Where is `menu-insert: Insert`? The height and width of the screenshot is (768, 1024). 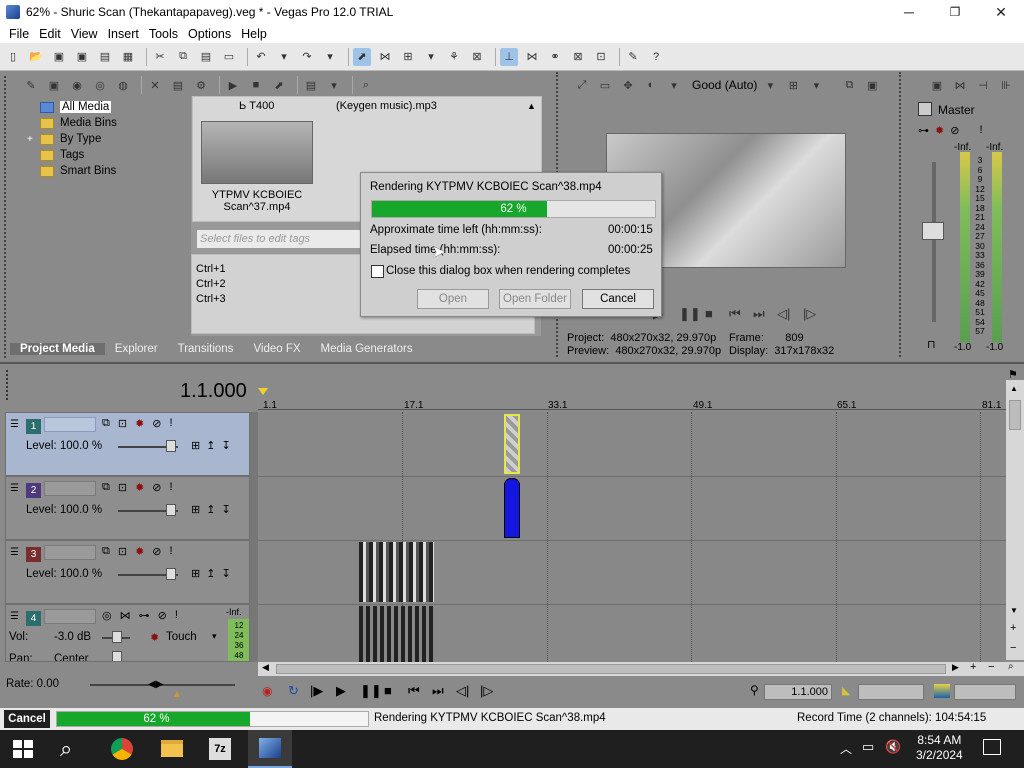
menu-insert: Insert is located at coordinates (123, 34).